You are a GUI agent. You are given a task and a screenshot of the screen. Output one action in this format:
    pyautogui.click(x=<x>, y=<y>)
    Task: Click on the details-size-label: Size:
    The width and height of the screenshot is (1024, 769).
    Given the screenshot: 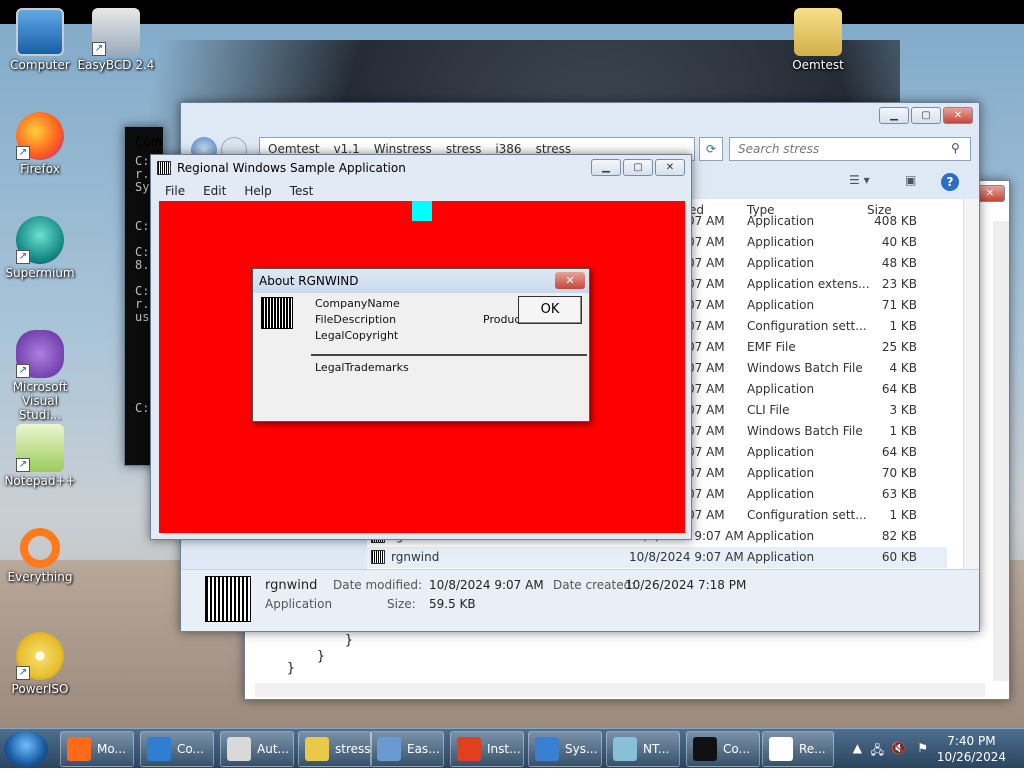 What is the action you would take?
    pyautogui.click(x=401, y=604)
    